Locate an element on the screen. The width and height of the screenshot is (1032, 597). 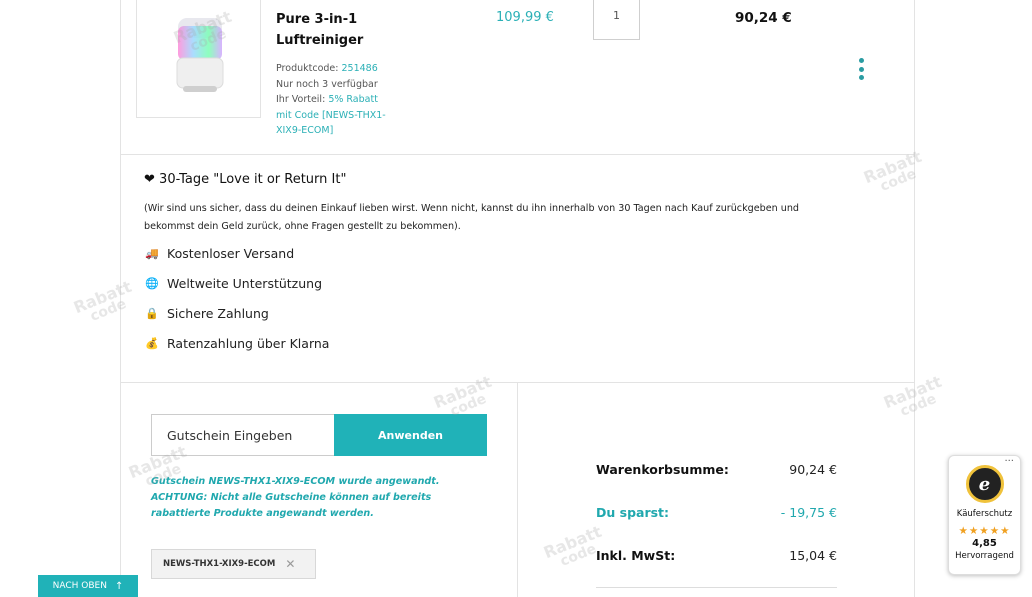
applied-coupon-tag: NEWS-THX1-XIX9-ECOM ✕ is located at coordinates (233, 564).